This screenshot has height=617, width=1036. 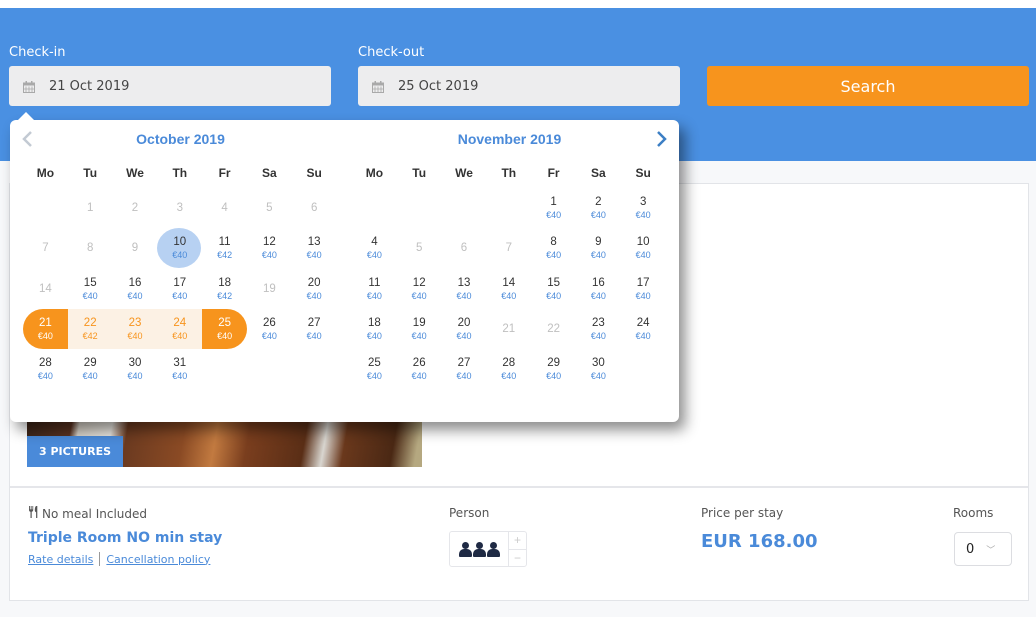 What do you see at coordinates (374, 173) in the screenshot?
I see `weekday: Mo` at bounding box center [374, 173].